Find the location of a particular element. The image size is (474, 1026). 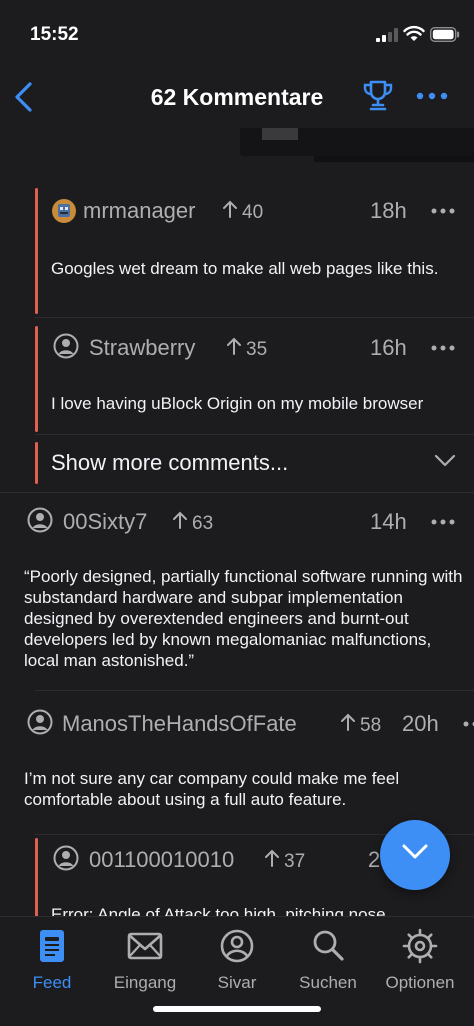

tab-optionen: Optionen is located at coordinates (420, 960).